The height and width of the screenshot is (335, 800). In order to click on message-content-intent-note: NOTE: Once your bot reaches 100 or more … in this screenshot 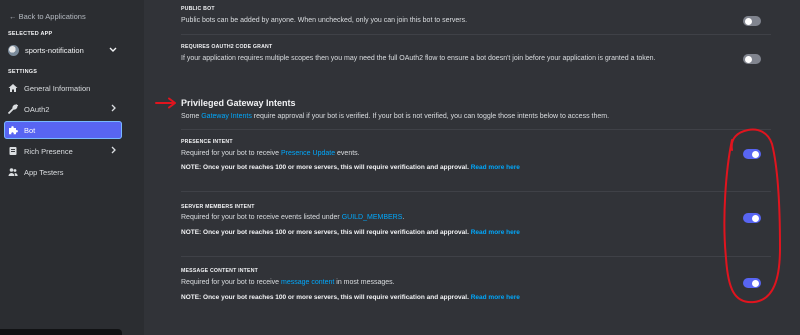, I will do `click(350, 297)`.